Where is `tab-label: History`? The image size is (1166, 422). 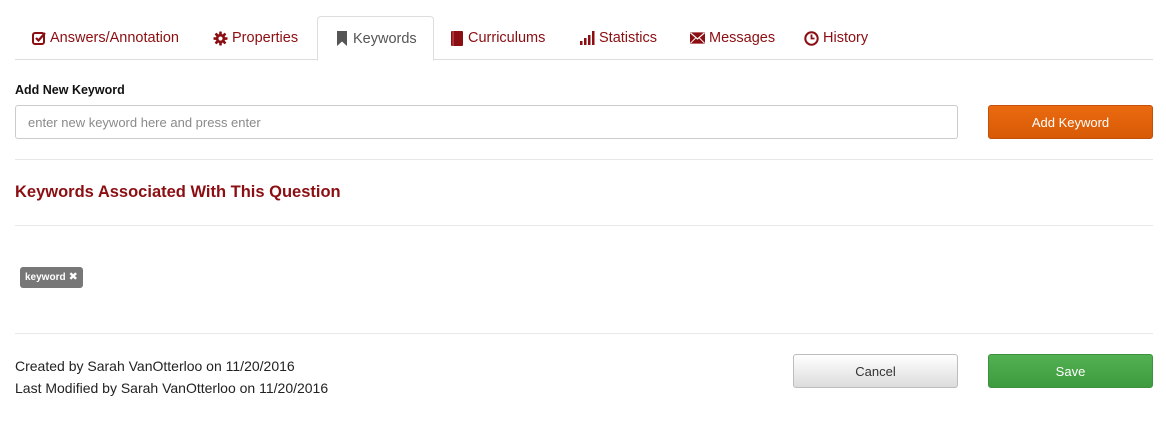
tab-label: History is located at coordinates (846, 38).